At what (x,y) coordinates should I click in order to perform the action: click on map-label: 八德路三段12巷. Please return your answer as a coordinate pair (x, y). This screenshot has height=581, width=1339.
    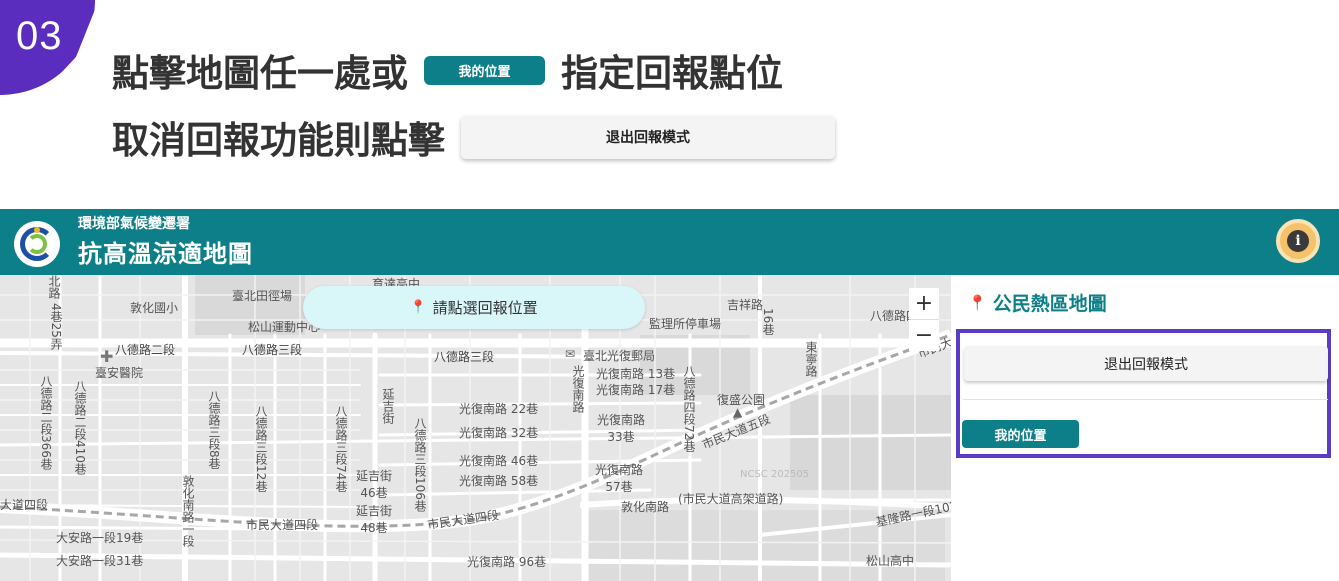
    Looking at the image, I should click on (261, 449).